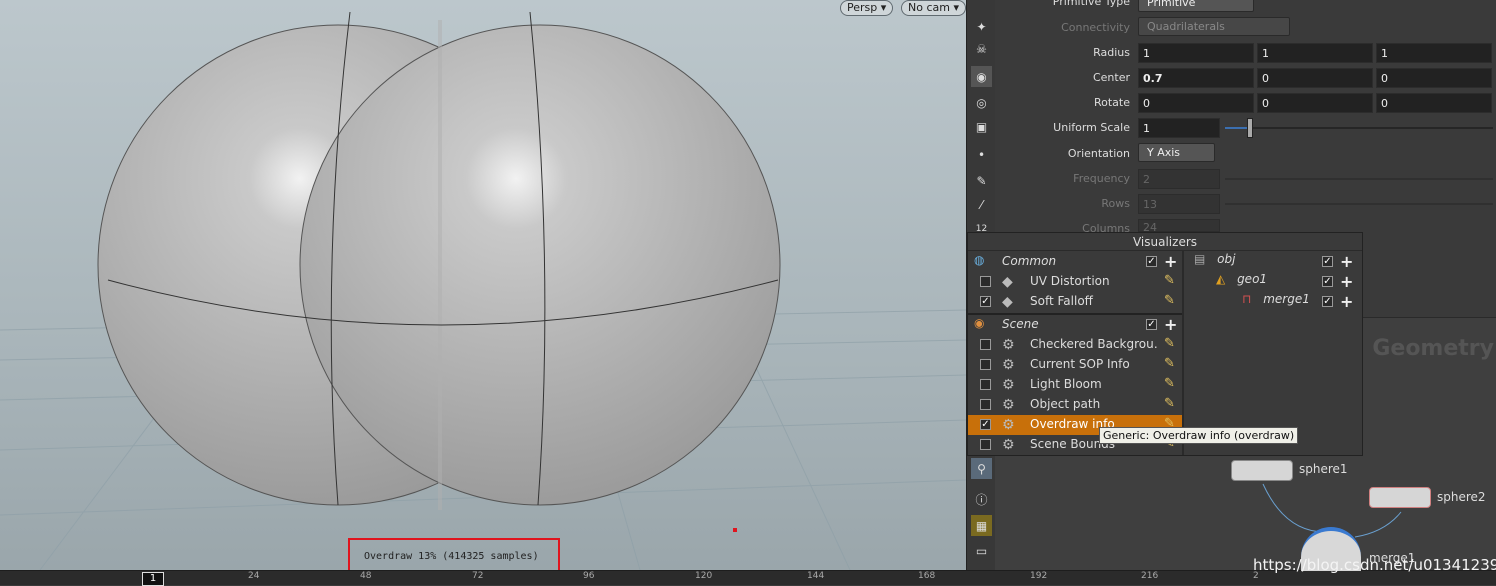  I want to click on overdraw-readout: Overdraw 13% (414325 samples), so click(451, 556).